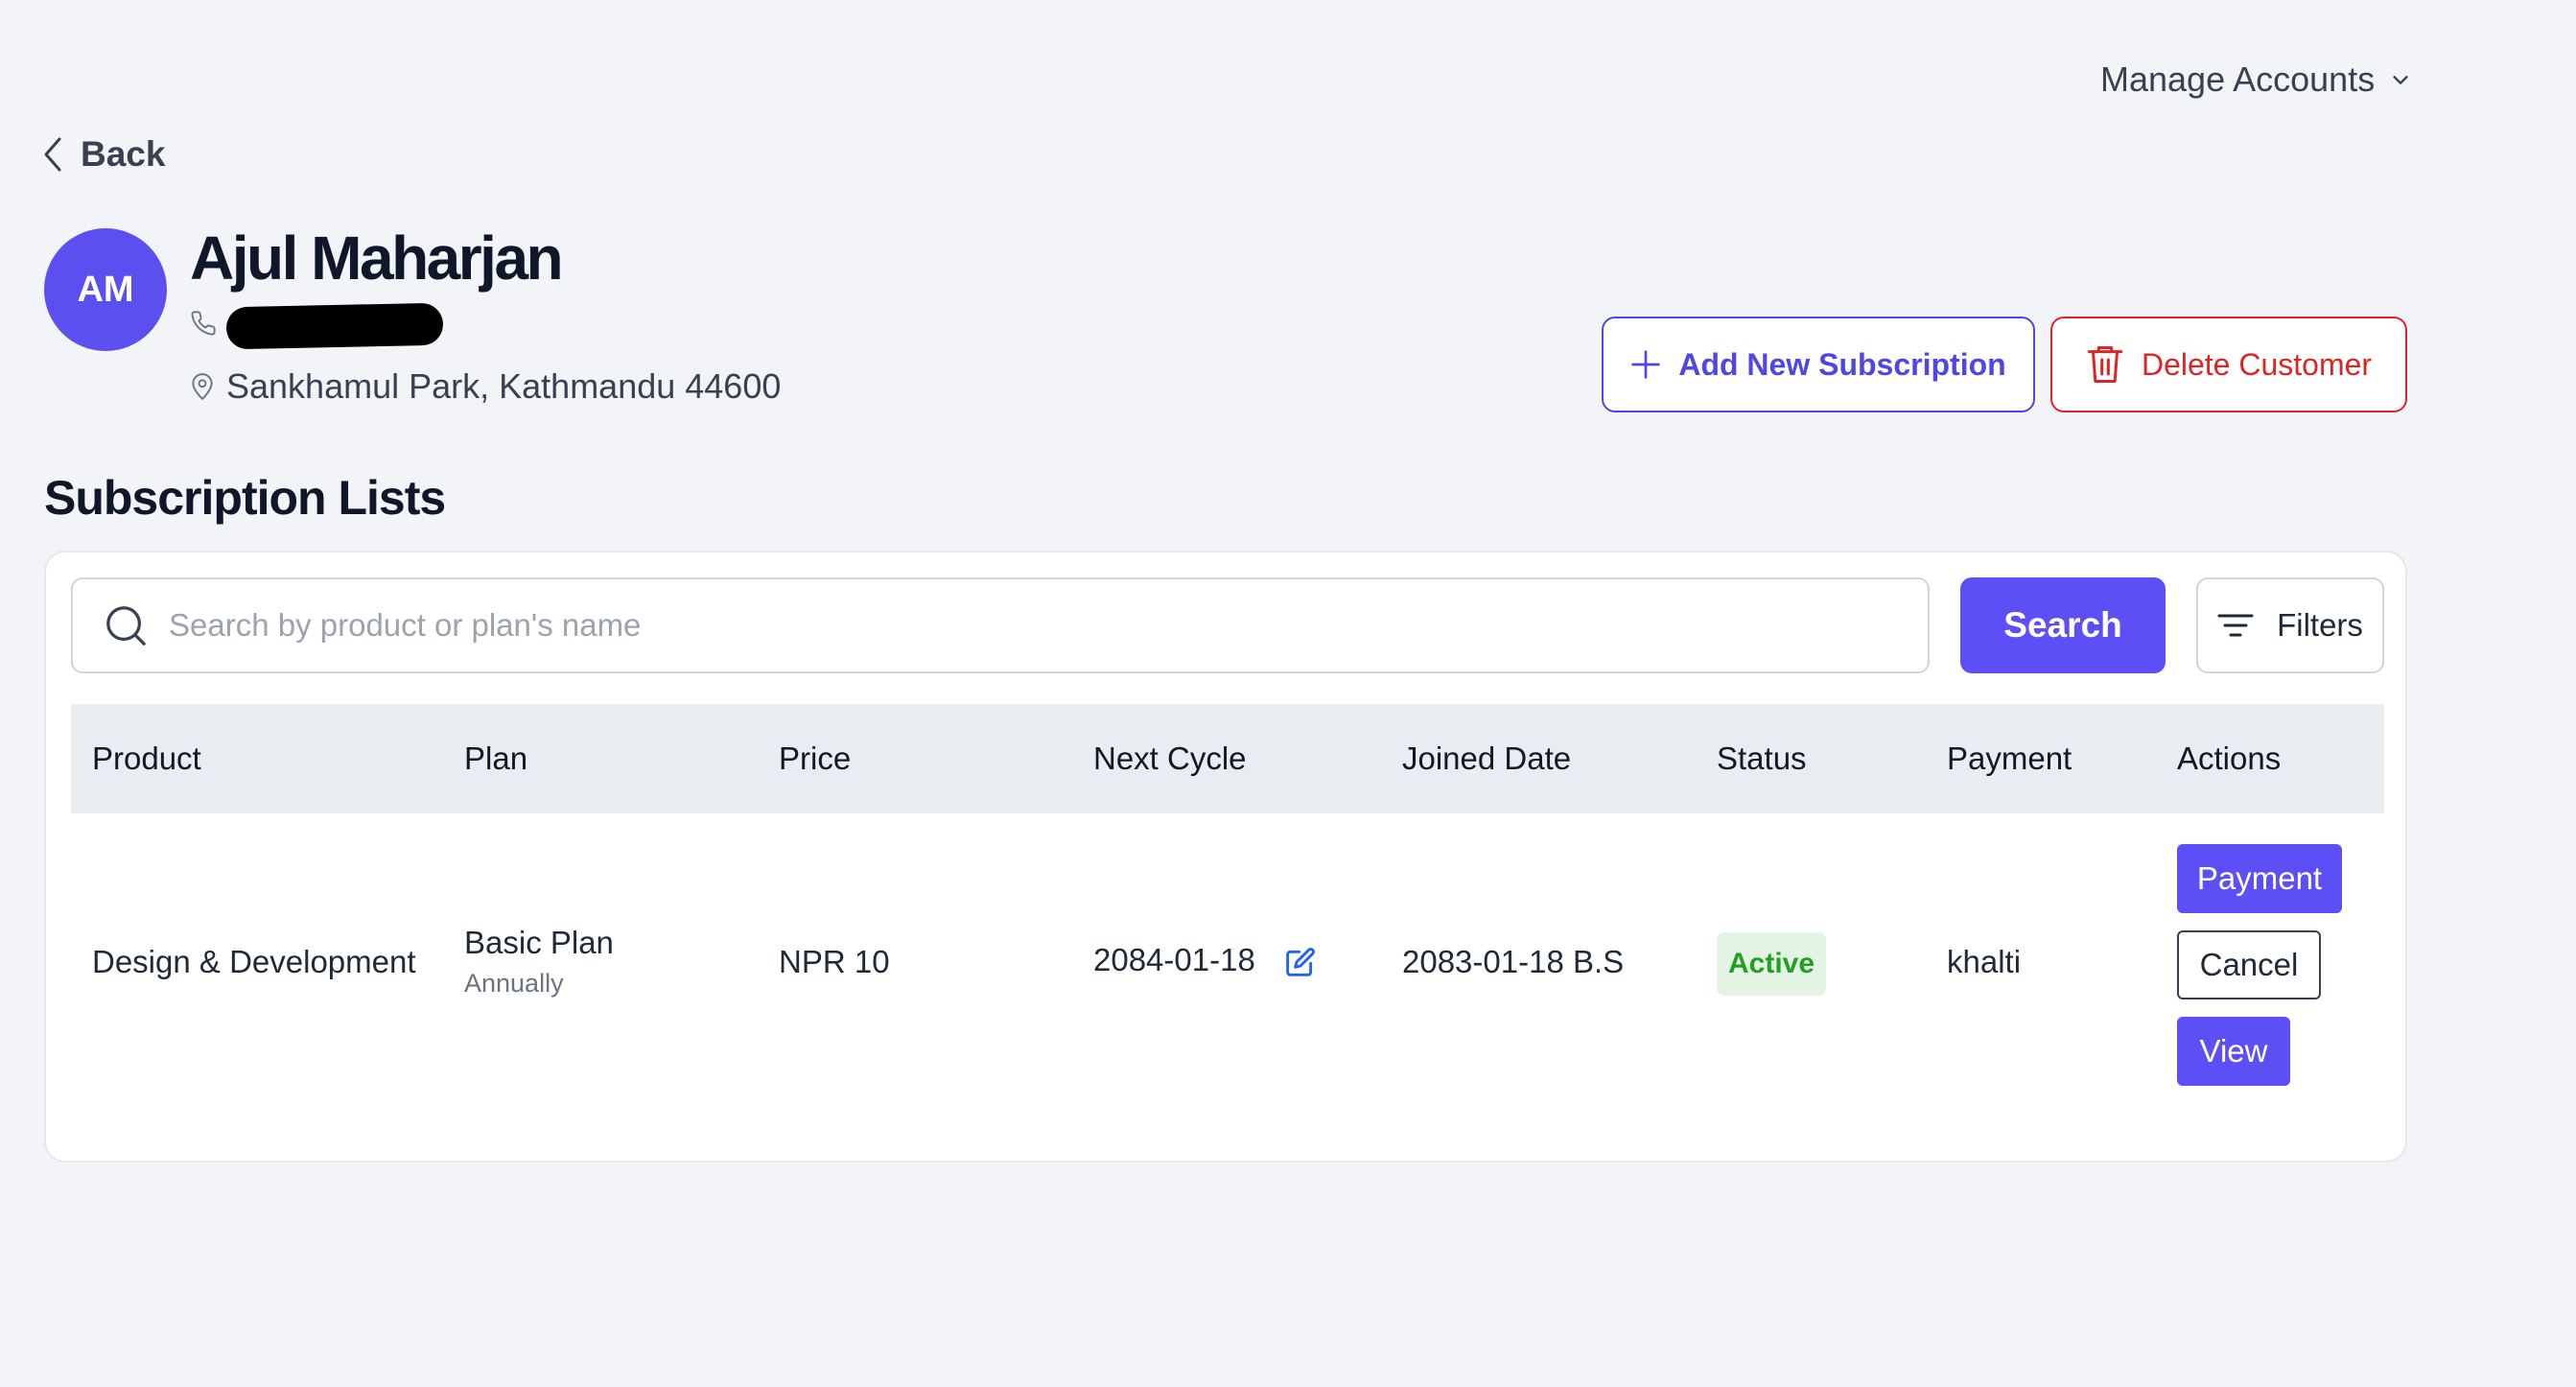  I want to click on subscription-lists-title: Subscription Lists, so click(245, 498).